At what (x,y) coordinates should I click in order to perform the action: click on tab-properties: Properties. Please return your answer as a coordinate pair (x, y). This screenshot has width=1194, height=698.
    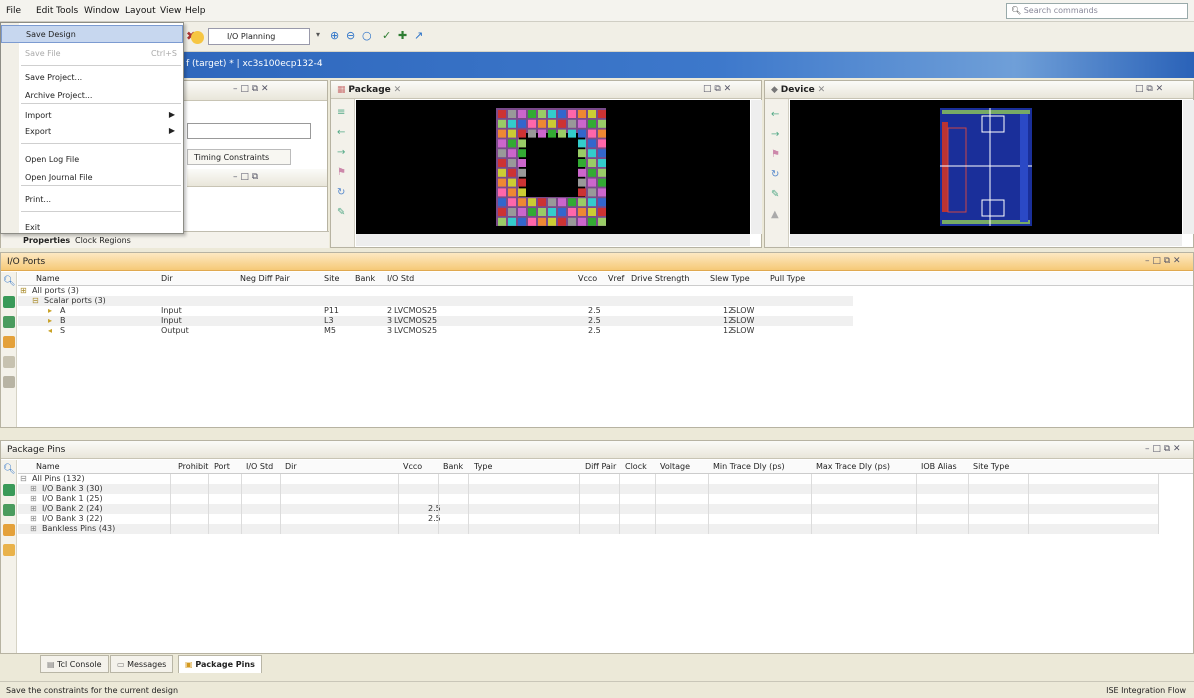
    Looking at the image, I should click on (46, 240).